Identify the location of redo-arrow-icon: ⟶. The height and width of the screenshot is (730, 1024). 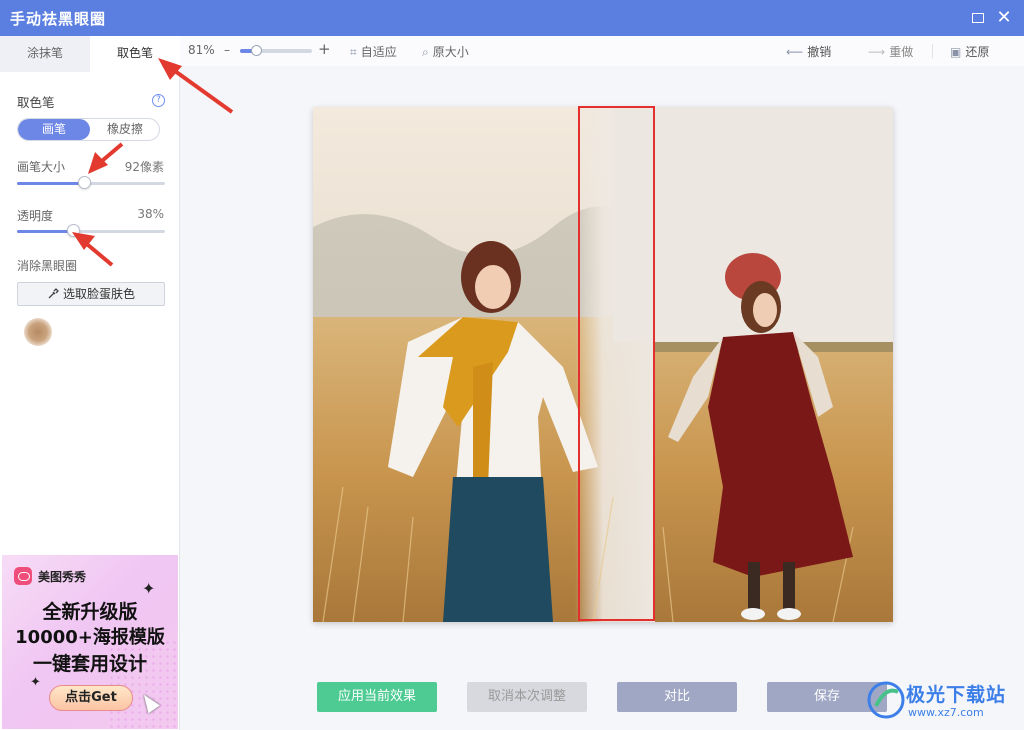
(877, 52).